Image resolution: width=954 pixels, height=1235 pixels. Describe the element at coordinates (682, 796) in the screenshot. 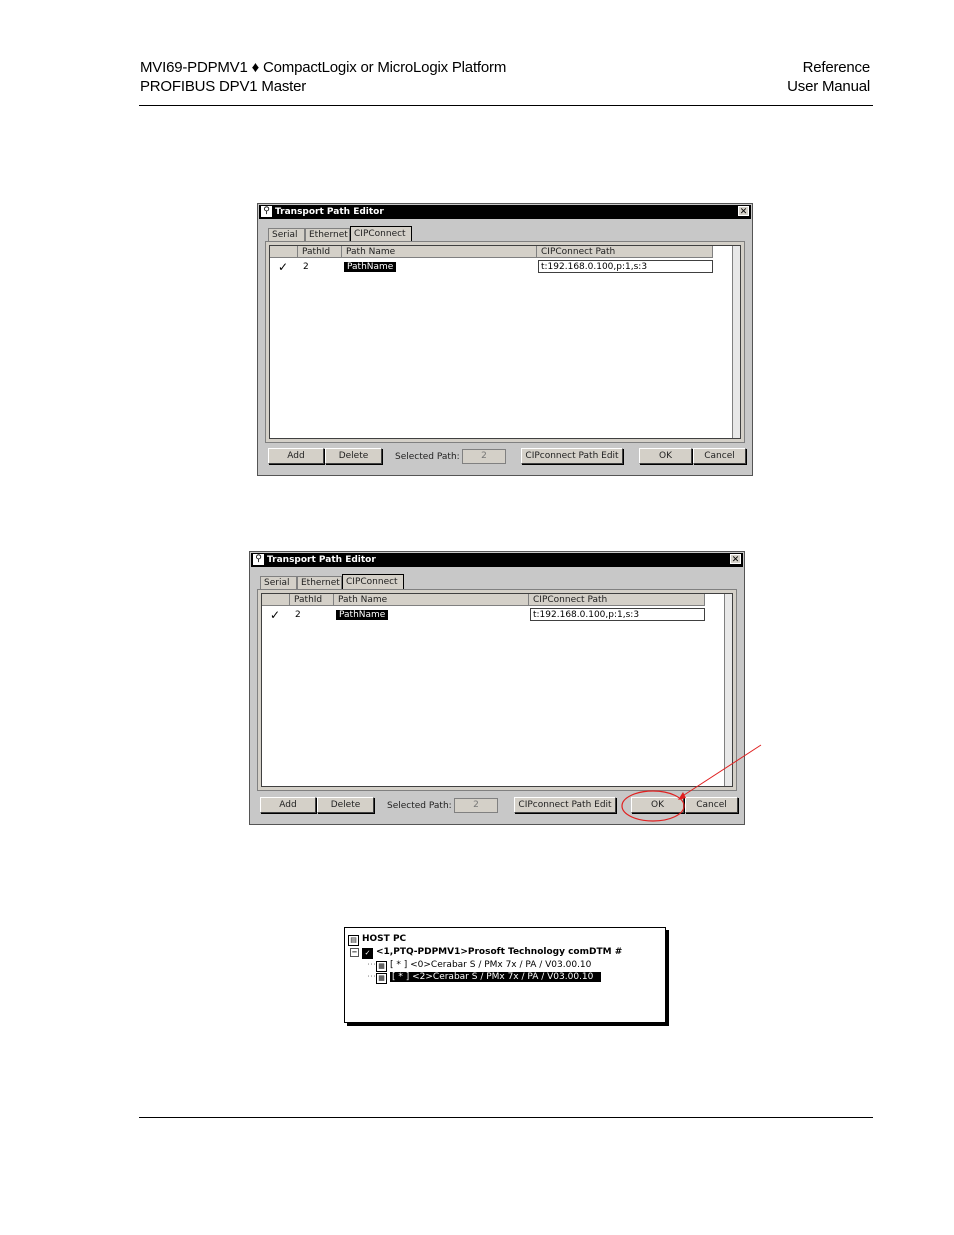

I see `pointer-arrow-head` at that location.